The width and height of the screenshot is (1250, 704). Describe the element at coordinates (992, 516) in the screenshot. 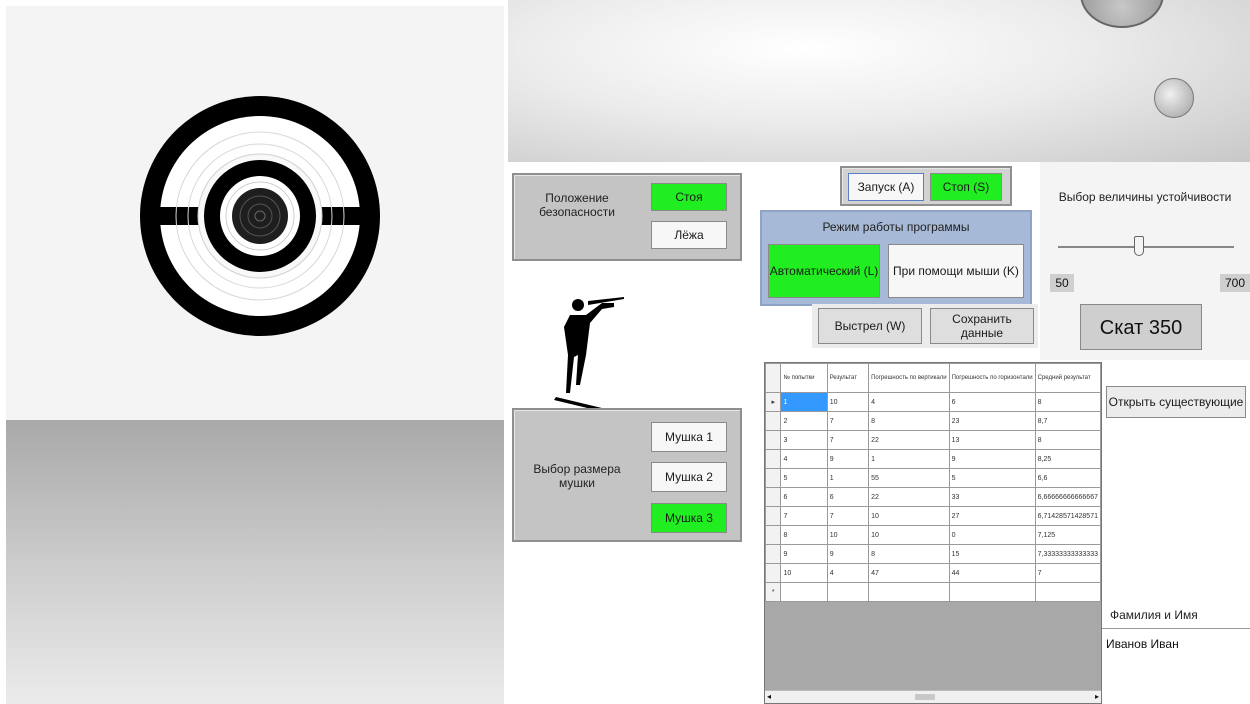

I see `table-cell: 27` at that location.